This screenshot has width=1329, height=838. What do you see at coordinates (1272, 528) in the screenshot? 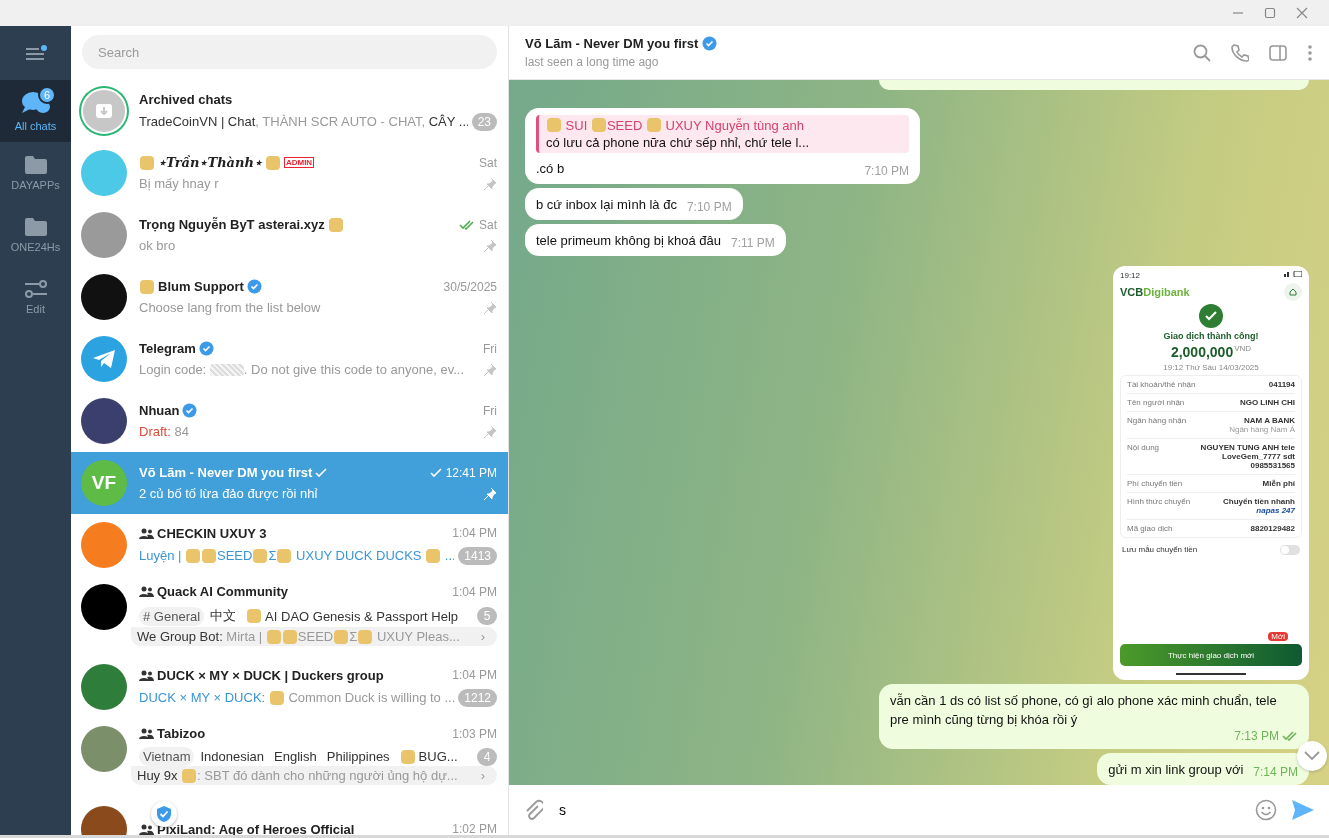
I see `detail-value: 8820129482` at bounding box center [1272, 528].